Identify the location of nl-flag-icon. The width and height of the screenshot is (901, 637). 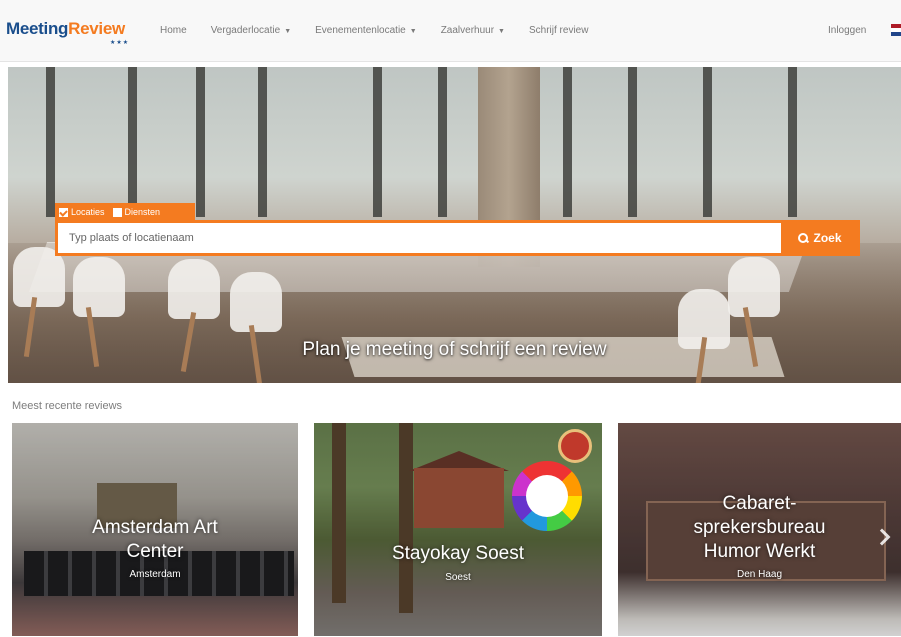
(896, 30).